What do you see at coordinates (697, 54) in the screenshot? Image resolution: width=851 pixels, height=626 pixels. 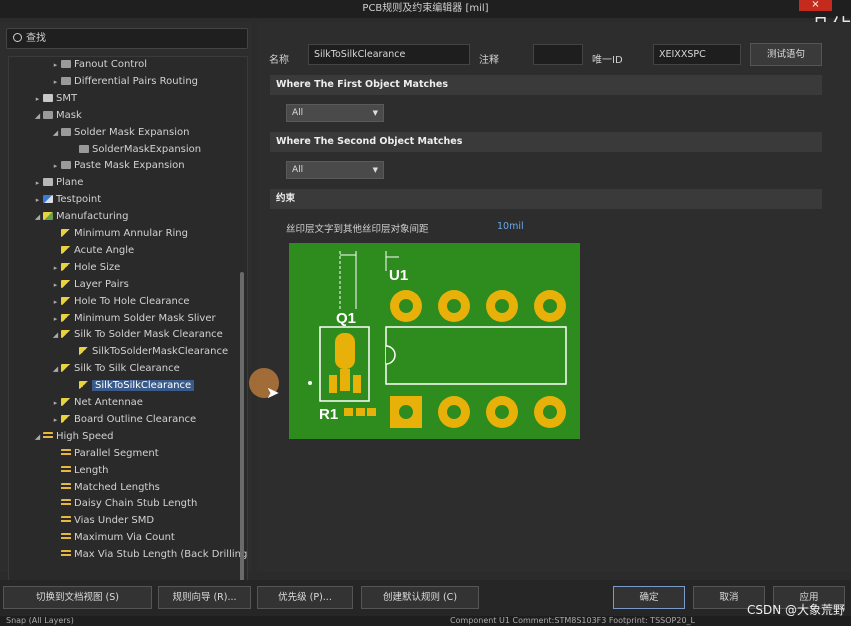 I see `unique-id-input: XEIXXSPC` at bounding box center [697, 54].